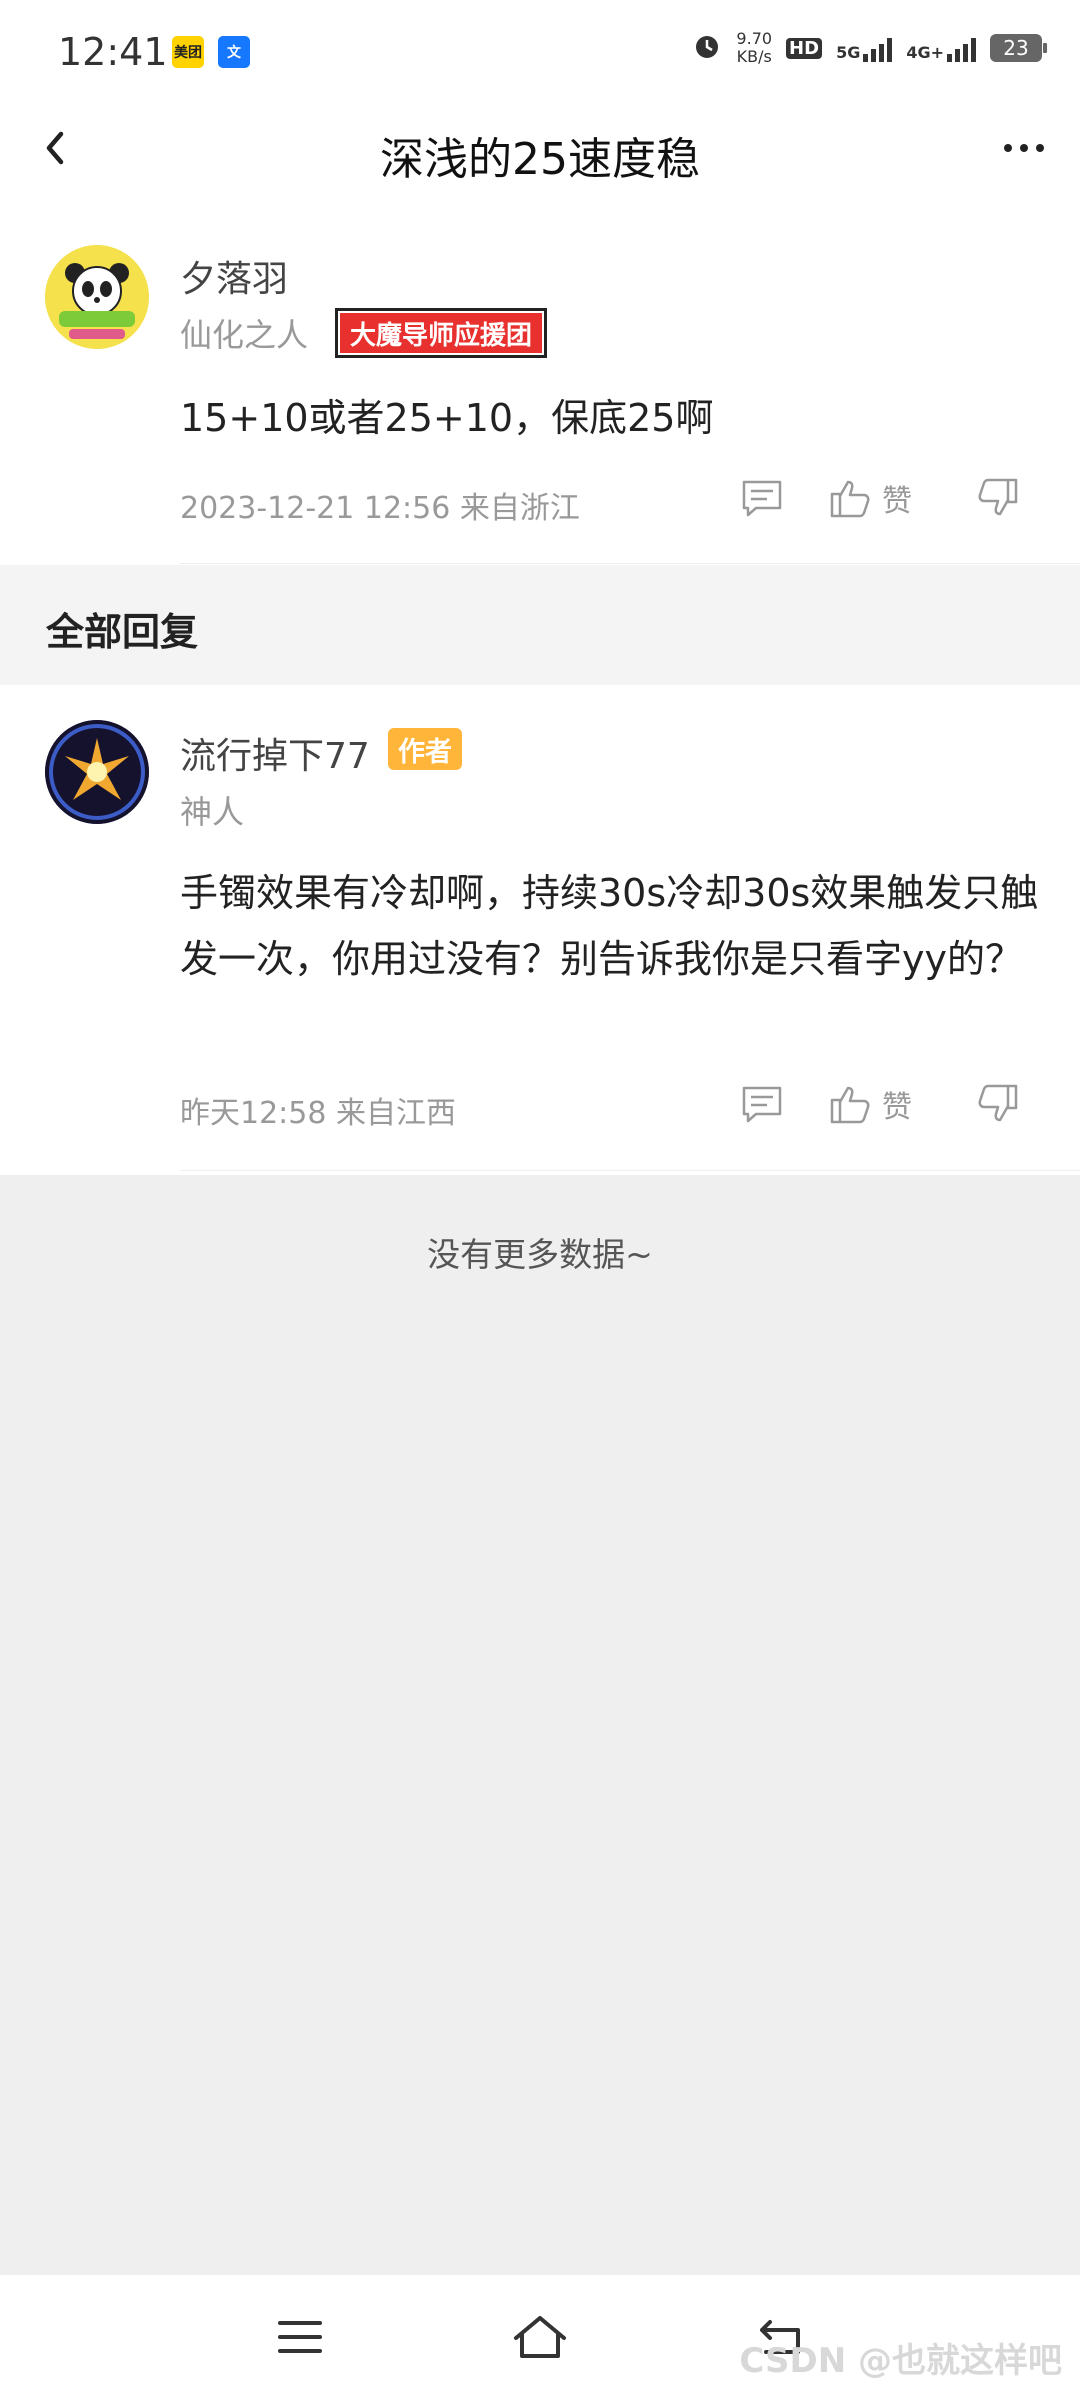  I want to click on post-content: 15+10或者25+10，保底25啊, so click(447, 418).